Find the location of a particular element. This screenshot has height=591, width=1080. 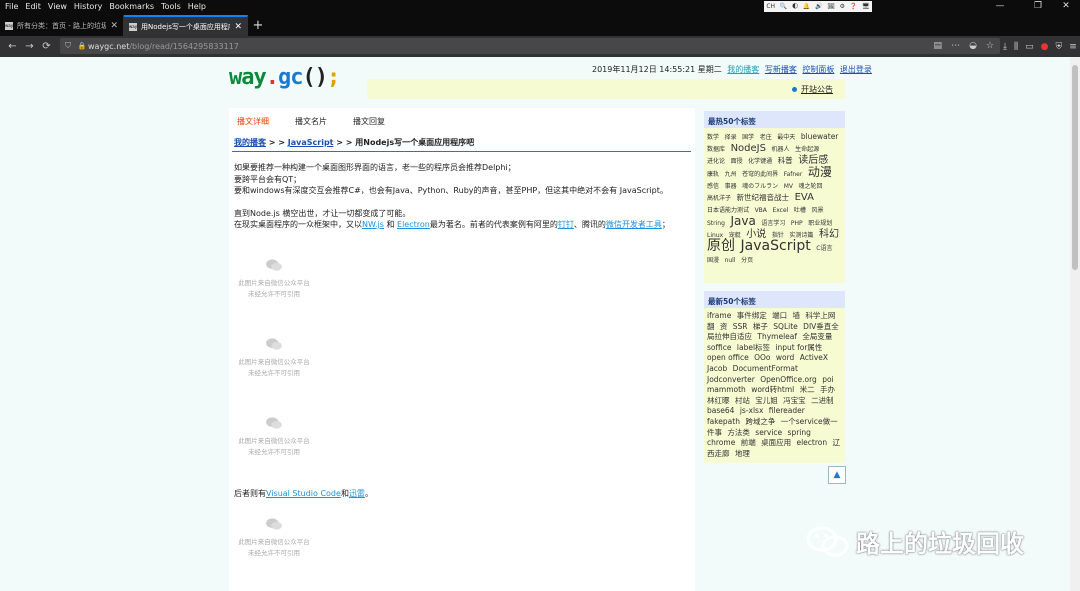

sidebar-icon: ▭ is located at coordinates (1029, 47).